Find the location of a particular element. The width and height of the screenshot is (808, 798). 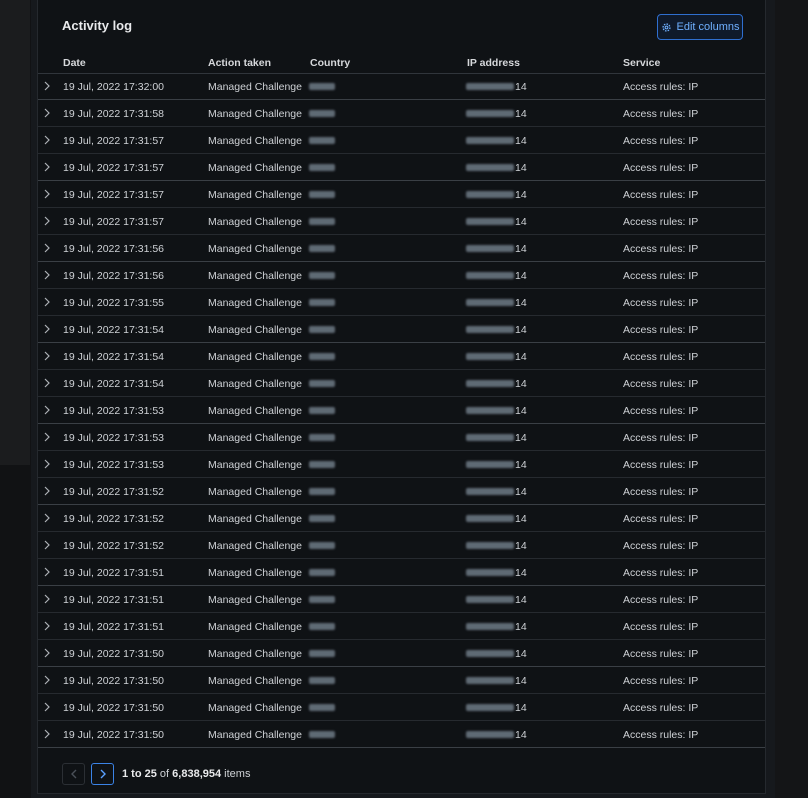

cell-date: 19 Jul, 2022 17:31:54 is located at coordinates (114, 357).